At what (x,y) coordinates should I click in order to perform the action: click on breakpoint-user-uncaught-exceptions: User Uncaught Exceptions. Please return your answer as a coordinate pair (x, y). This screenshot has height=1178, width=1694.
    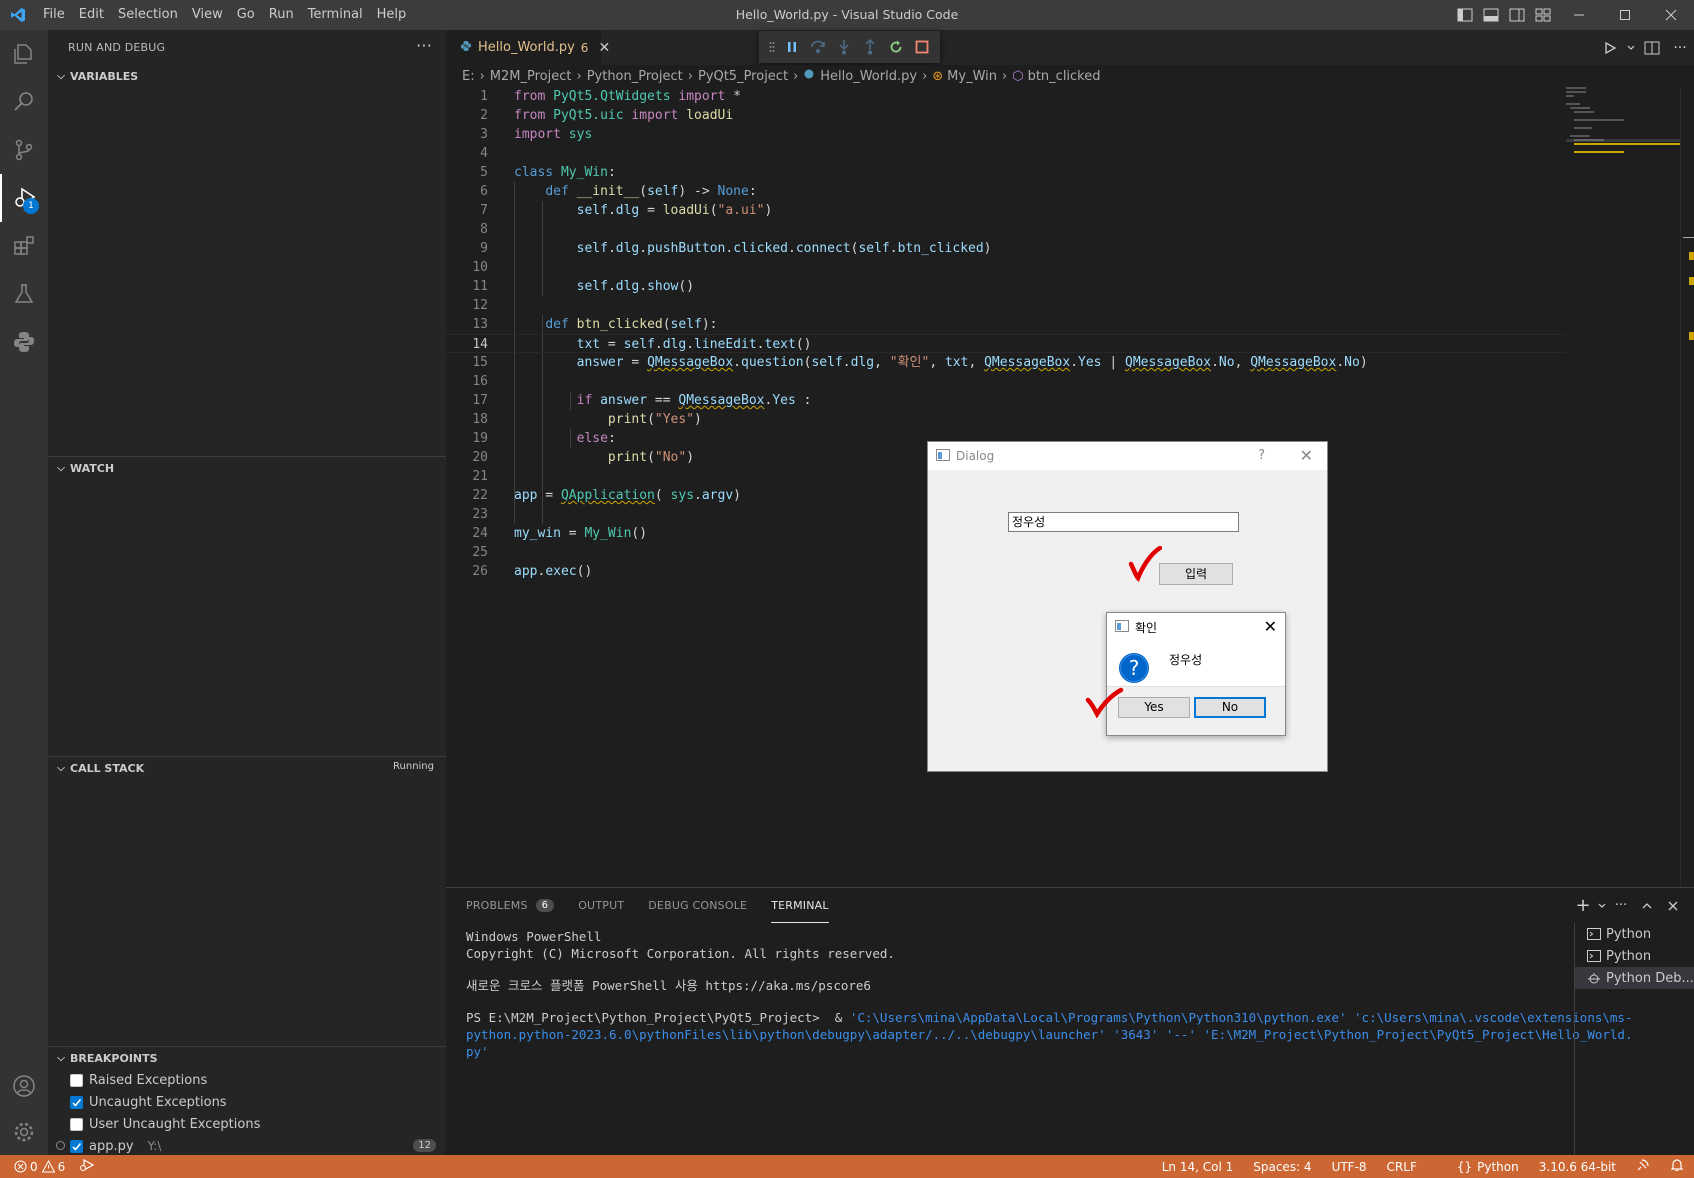
    Looking at the image, I should click on (247, 1124).